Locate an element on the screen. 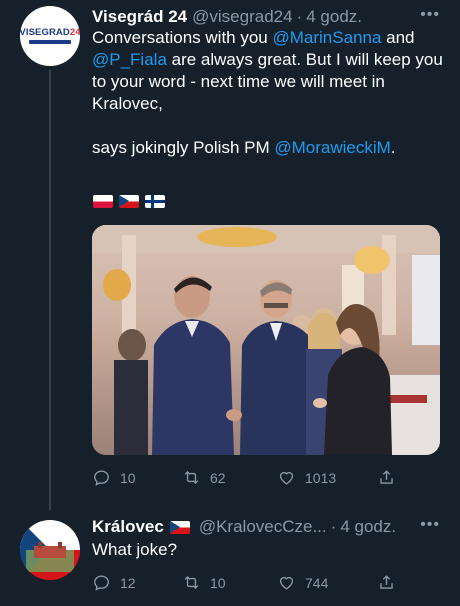  display-name: Visegrád 24 is located at coordinates (139, 17).